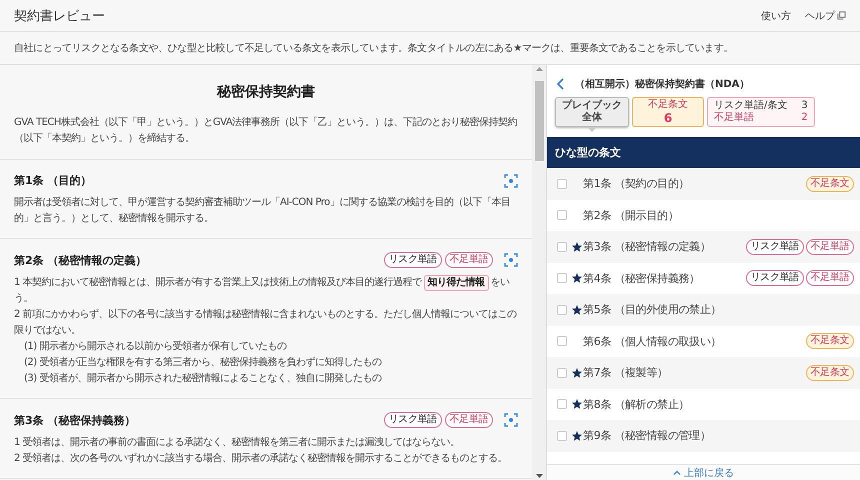 This screenshot has width=860, height=480. I want to click on back-to-top-button: 上部に戻る, so click(703, 472).